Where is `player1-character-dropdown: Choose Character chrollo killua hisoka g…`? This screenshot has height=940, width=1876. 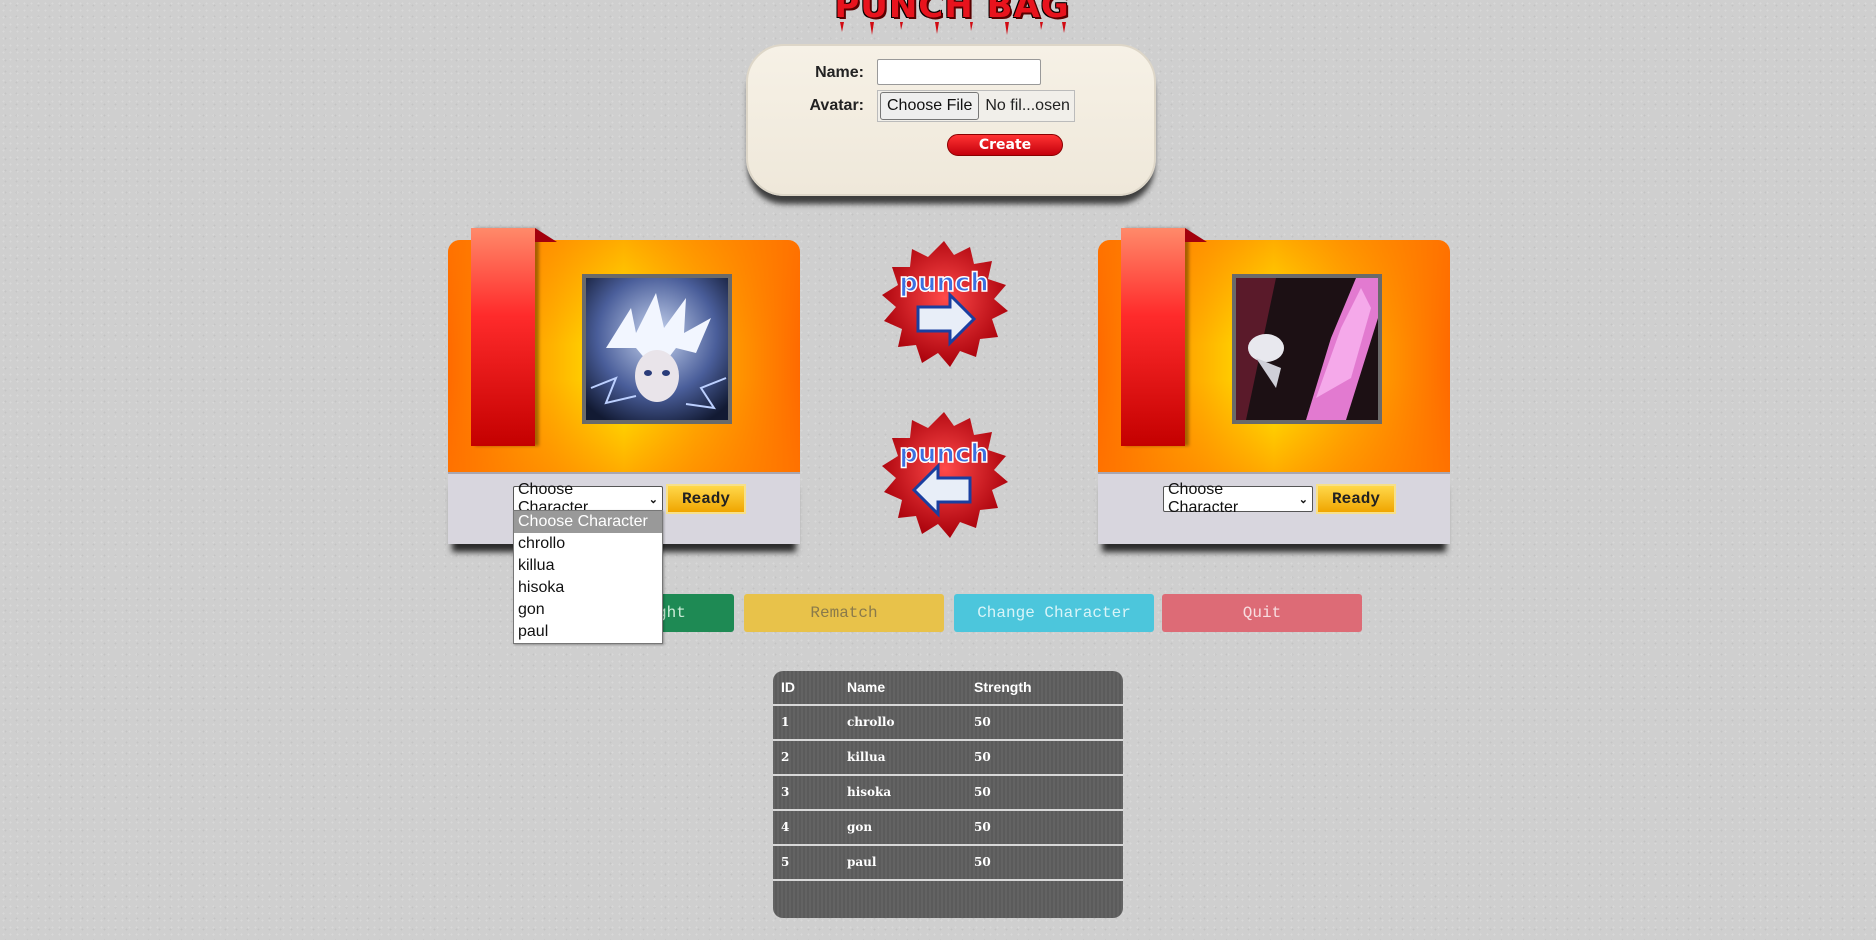 player1-character-dropdown: Choose Character chrollo killua hisoka g… is located at coordinates (588, 577).